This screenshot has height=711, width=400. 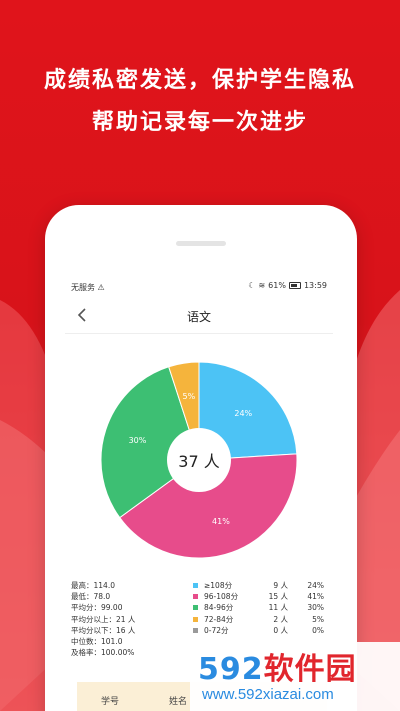 What do you see at coordinates (138, 440) in the screenshot?
I see `pie-slice-label-2: 30%` at bounding box center [138, 440].